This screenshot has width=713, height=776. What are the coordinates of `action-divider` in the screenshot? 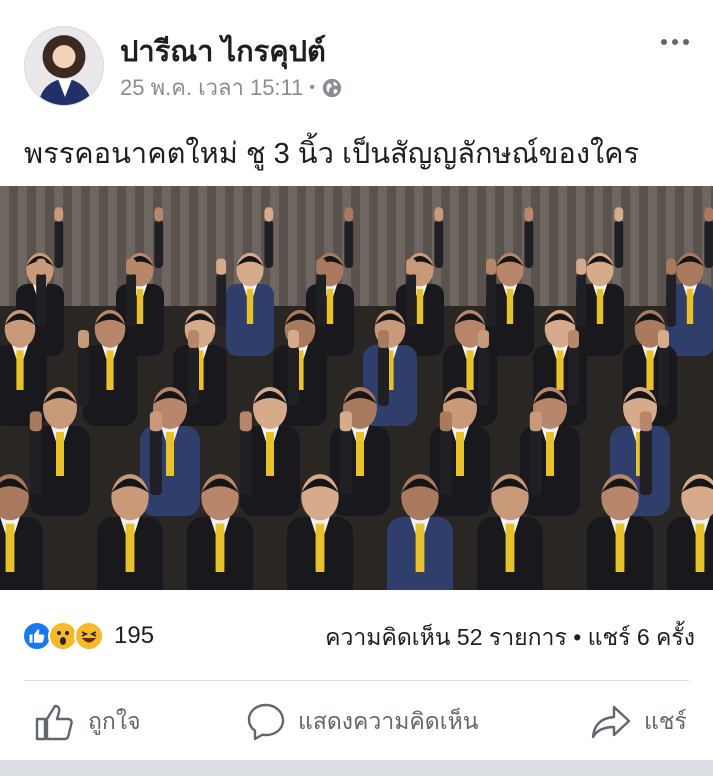 It's located at (356, 680).